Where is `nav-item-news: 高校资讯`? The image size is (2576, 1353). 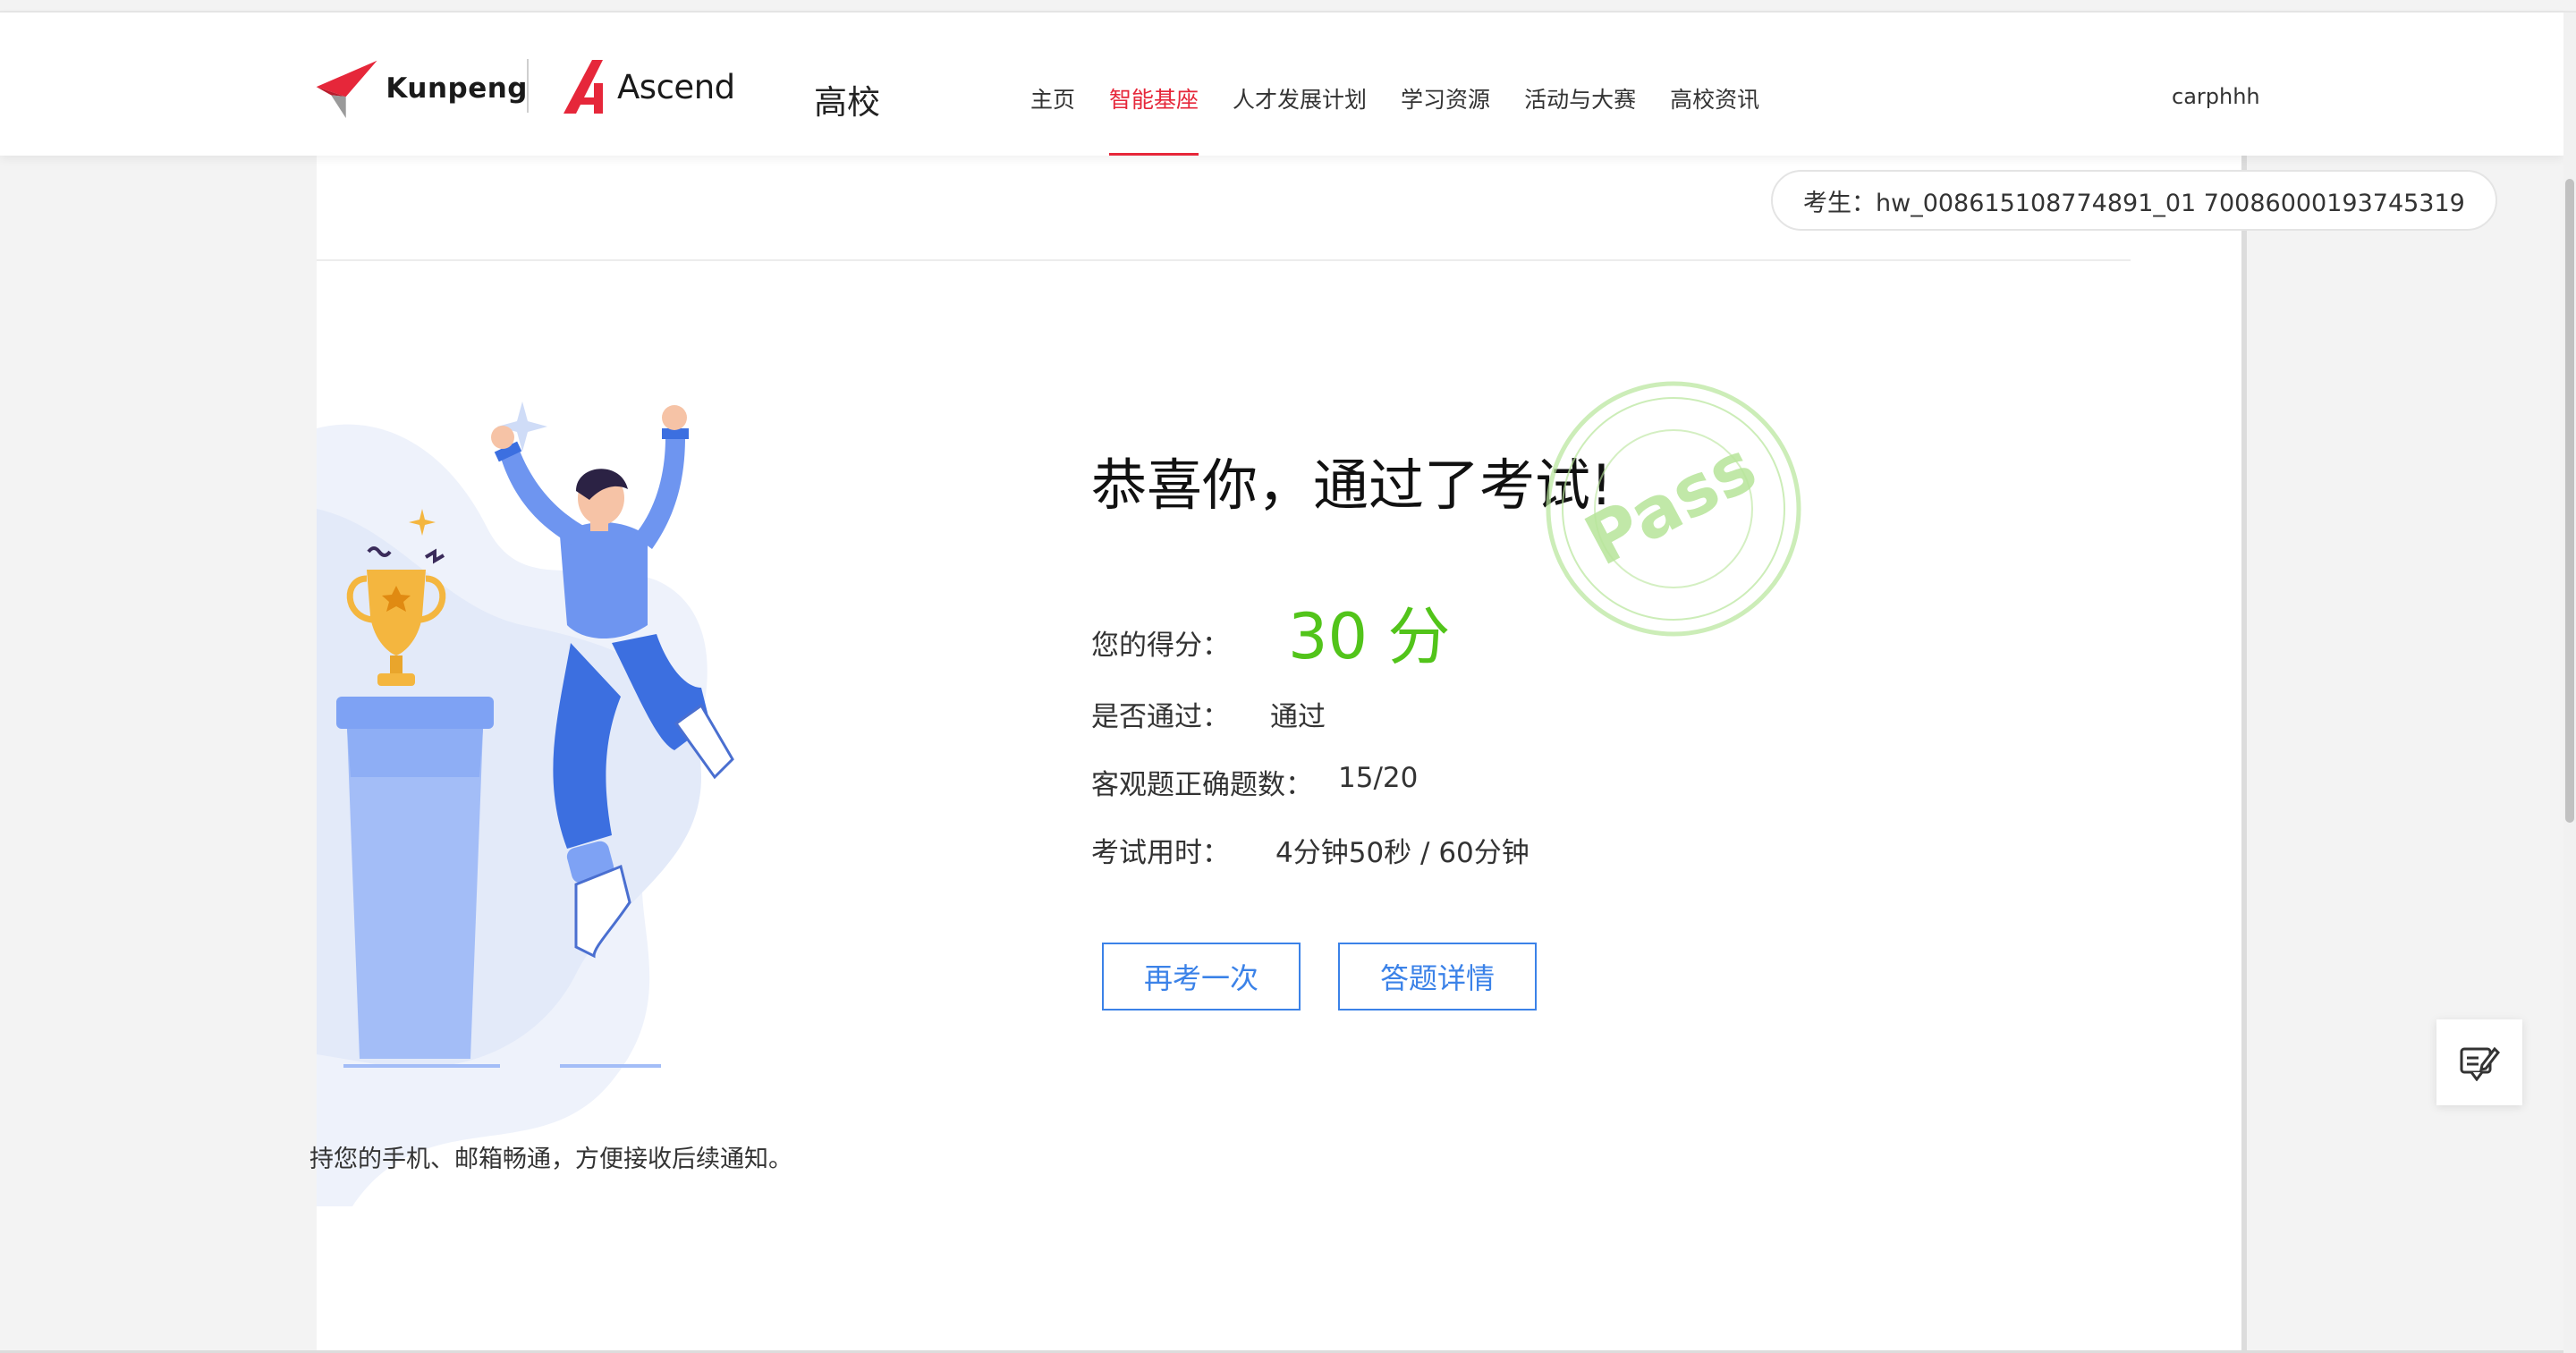 nav-item-news: 高校资讯 is located at coordinates (1714, 119).